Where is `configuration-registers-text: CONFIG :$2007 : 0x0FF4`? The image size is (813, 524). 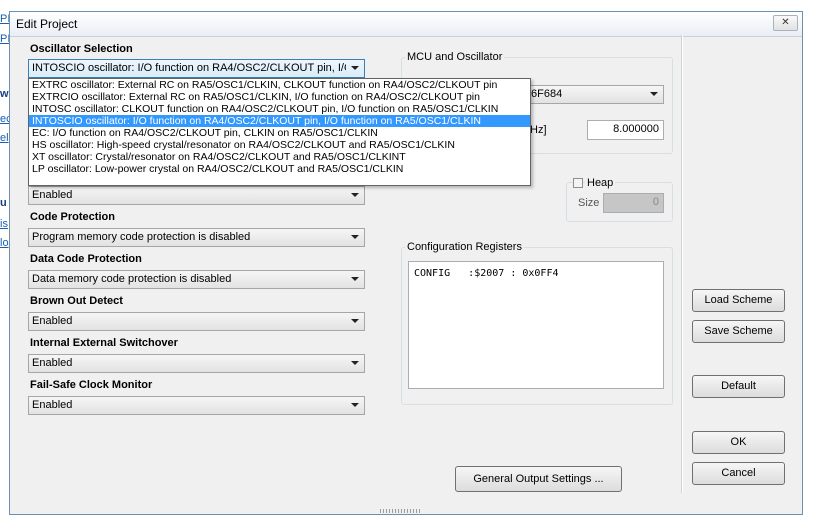 configuration-registers-text: CONFIG :$2007 : 0x0FF4 is located at coordinates (536, 325).